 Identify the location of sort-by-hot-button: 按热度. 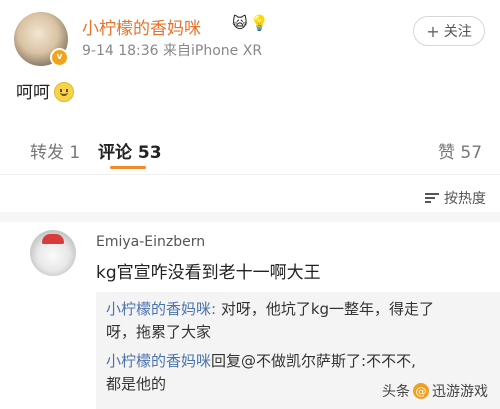
(455, 198).